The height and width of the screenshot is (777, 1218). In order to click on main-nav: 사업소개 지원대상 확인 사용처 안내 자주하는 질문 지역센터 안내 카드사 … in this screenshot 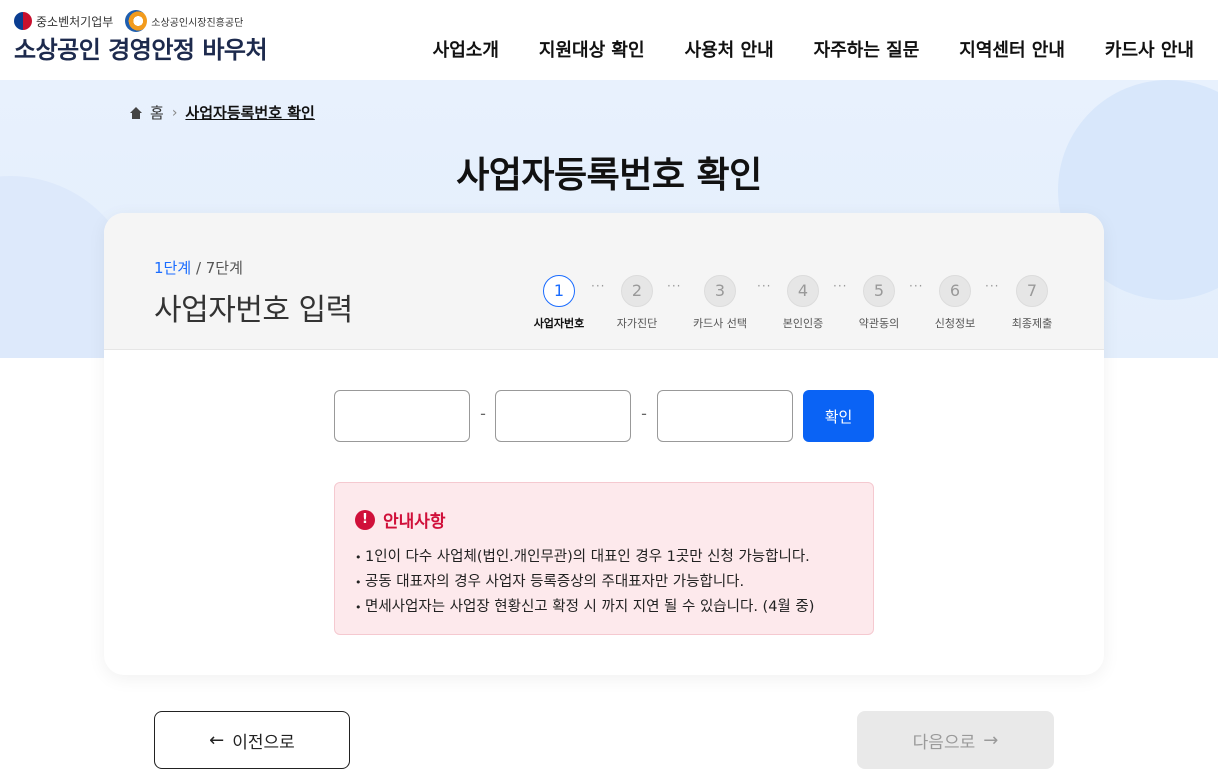, I will do `click(813, 49)`.